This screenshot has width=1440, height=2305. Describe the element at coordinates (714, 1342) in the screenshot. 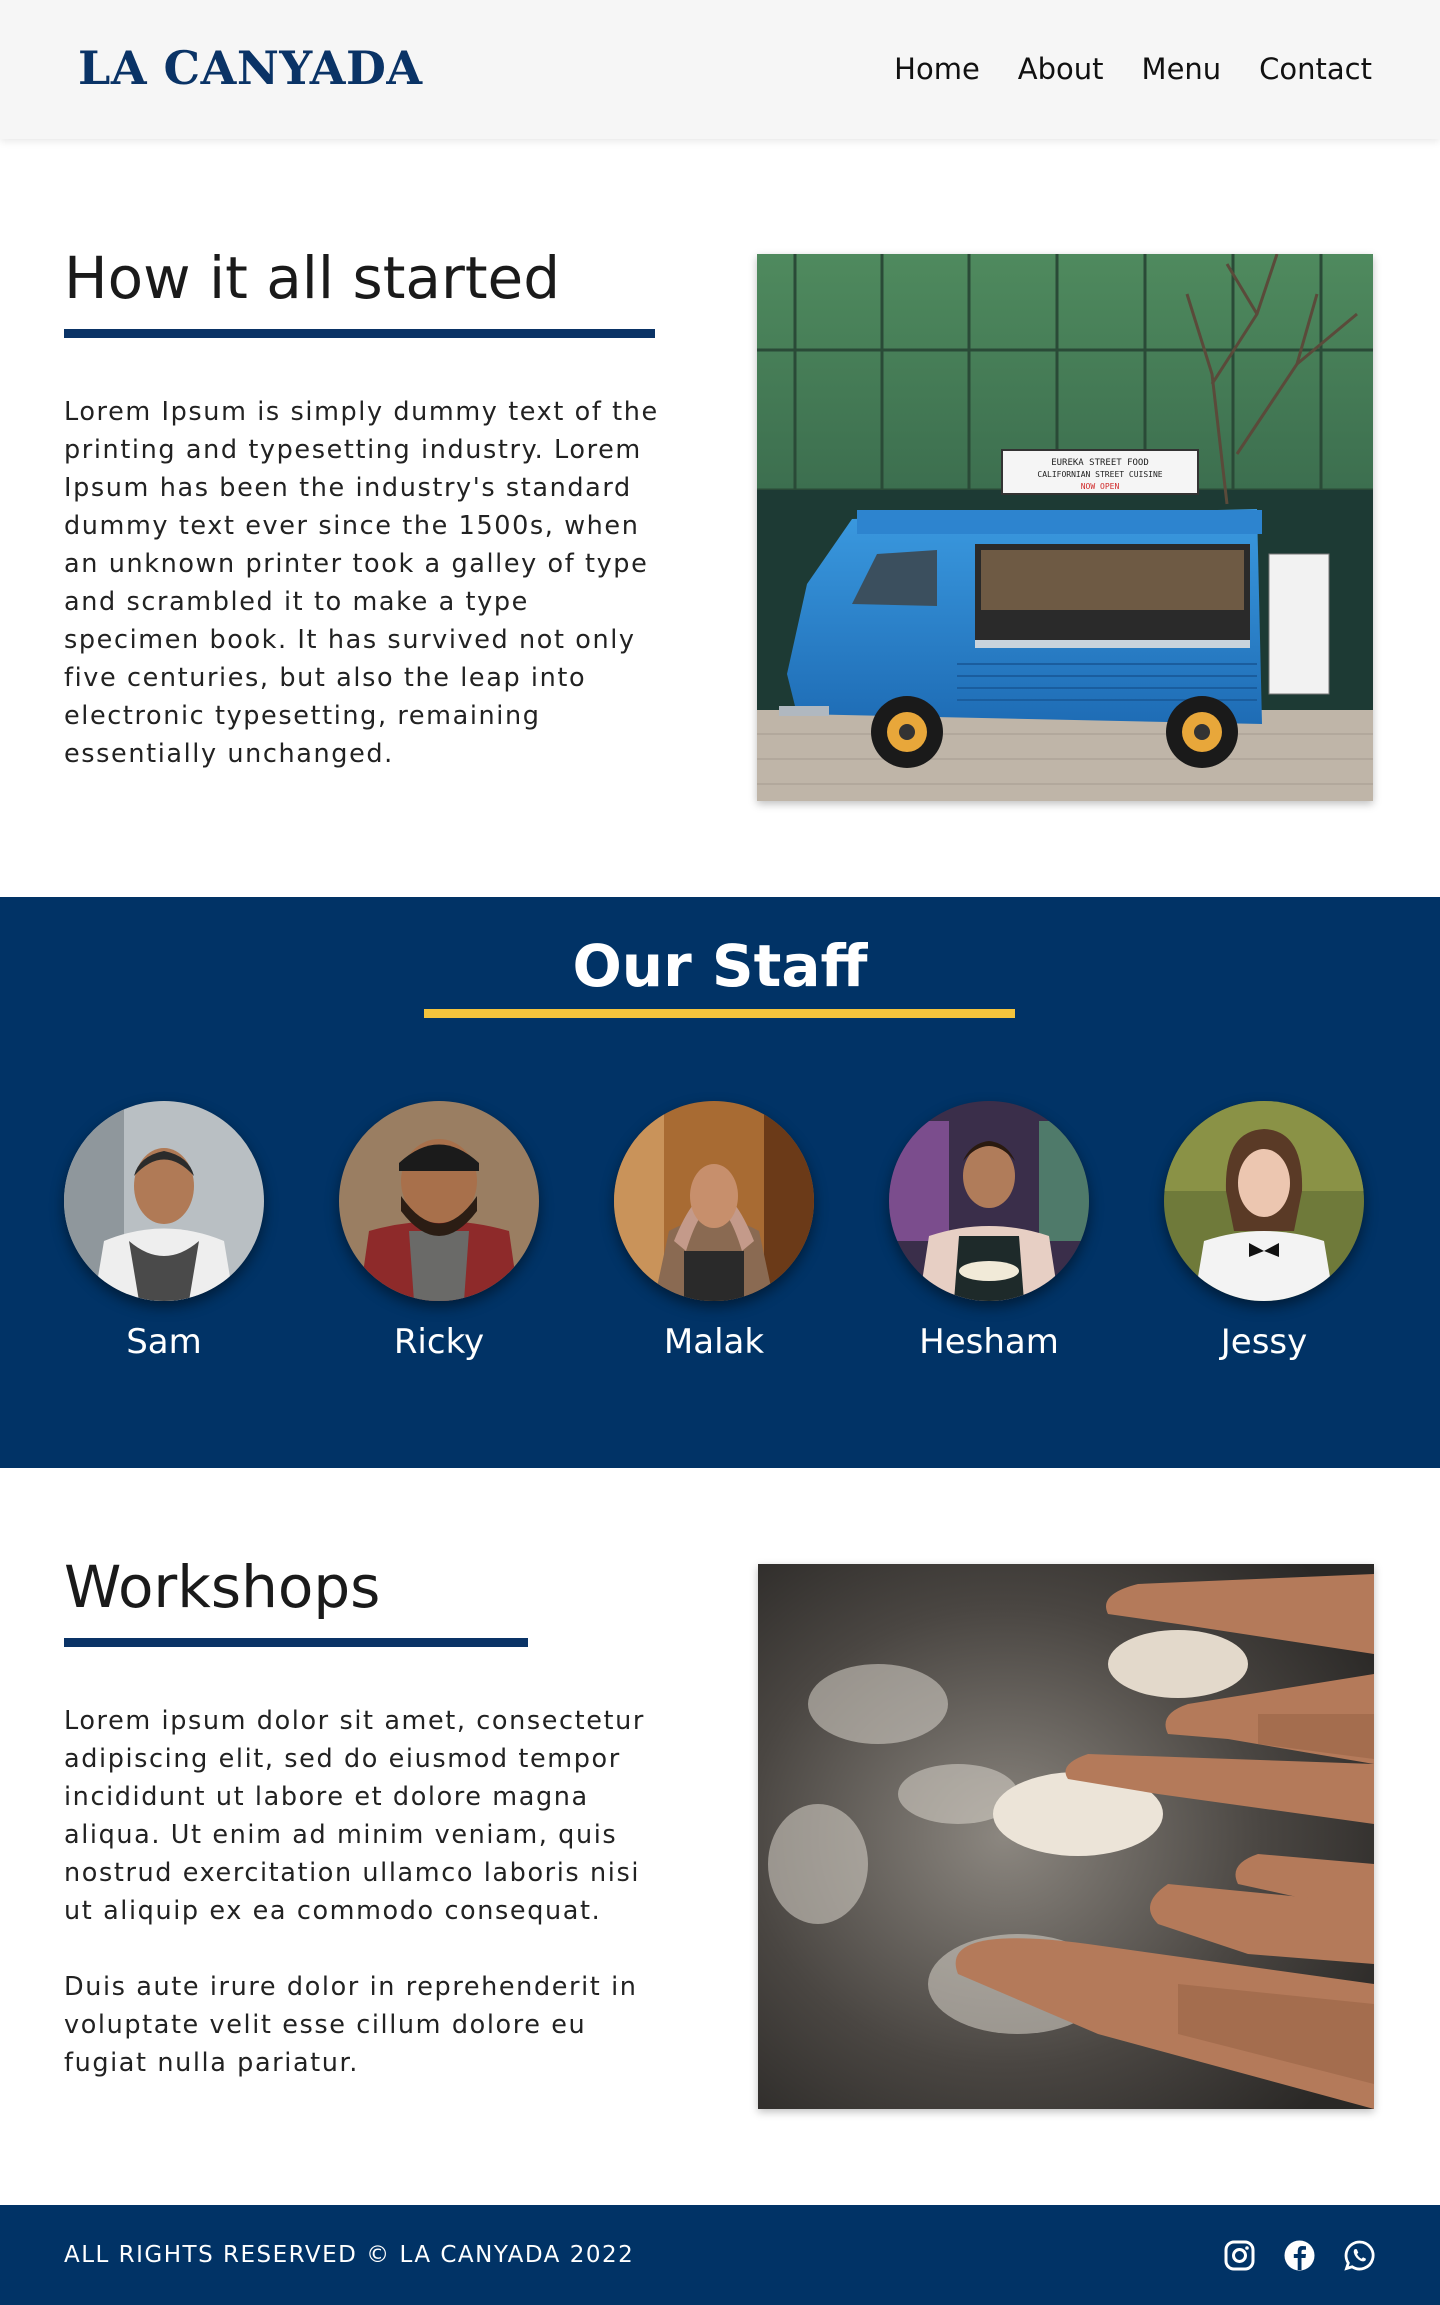

I see `staff-name: Malak` at that location.